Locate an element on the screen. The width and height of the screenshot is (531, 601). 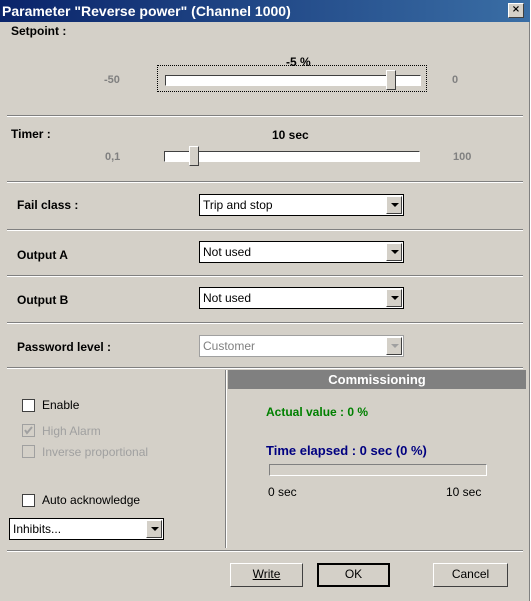
inverse-proportional-label: Inverse proportional is located at coordinates (95, 452).